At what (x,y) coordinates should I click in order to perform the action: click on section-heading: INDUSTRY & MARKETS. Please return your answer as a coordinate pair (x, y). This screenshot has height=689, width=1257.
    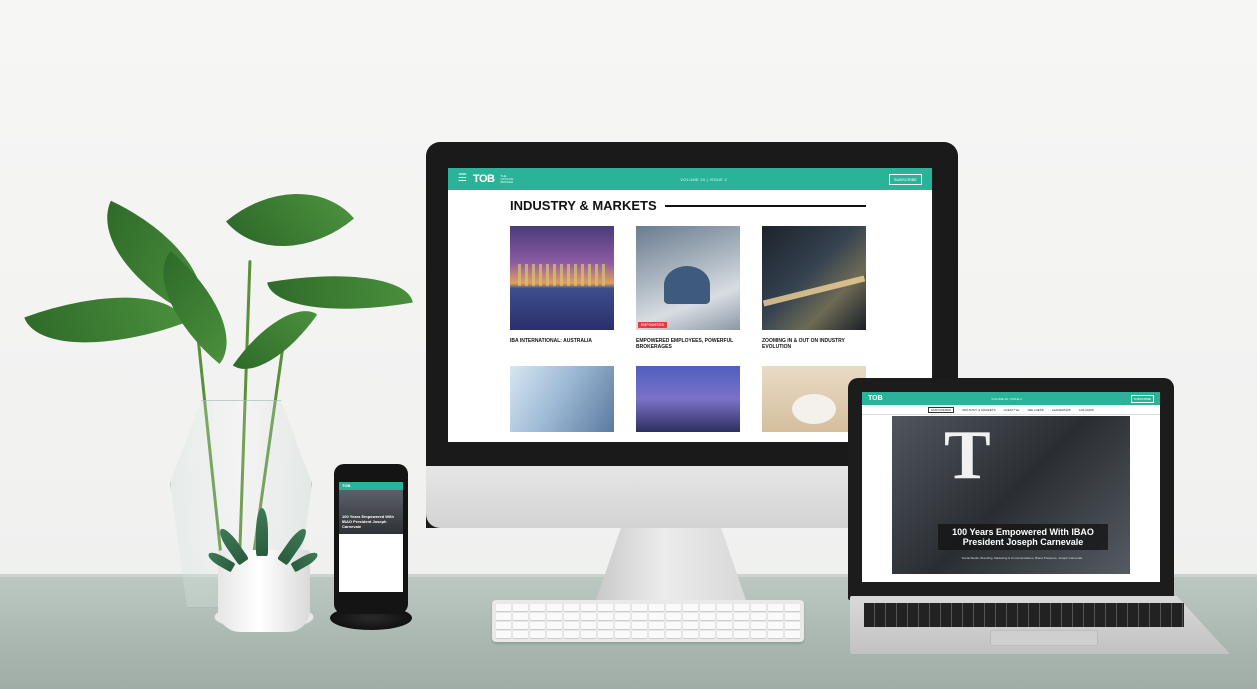
    Looking at the image, I should click on (688, 205).